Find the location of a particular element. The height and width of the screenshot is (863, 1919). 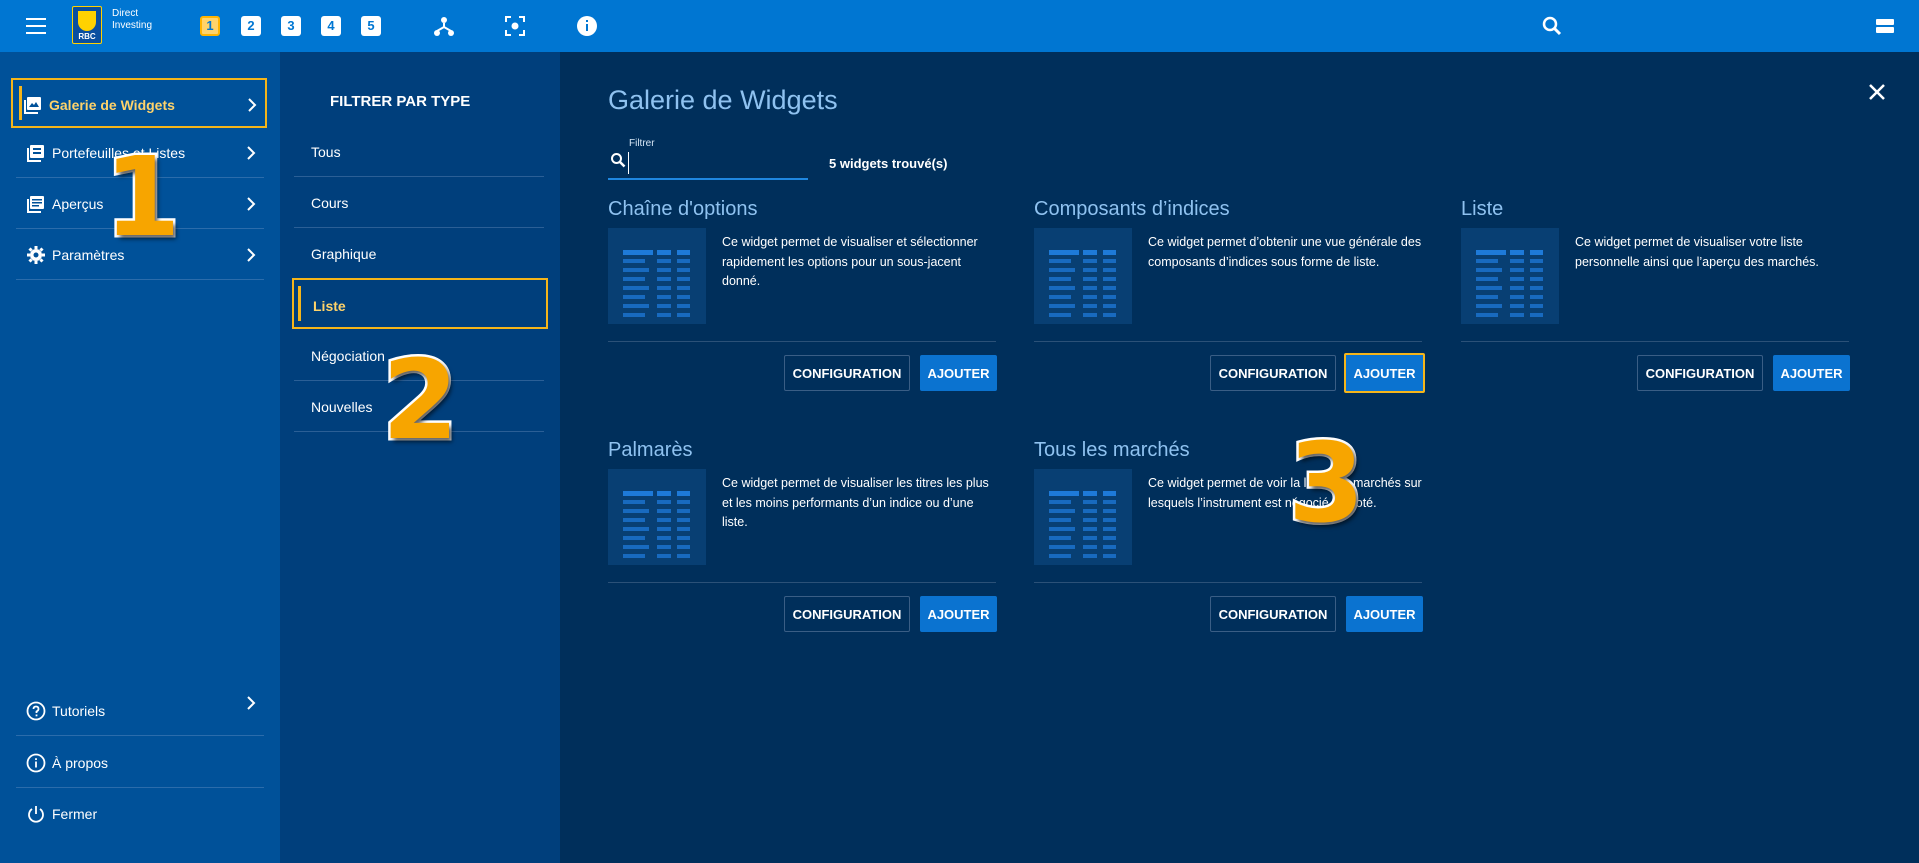

filter-item-list: Liste is located at coordinates (420, 303).